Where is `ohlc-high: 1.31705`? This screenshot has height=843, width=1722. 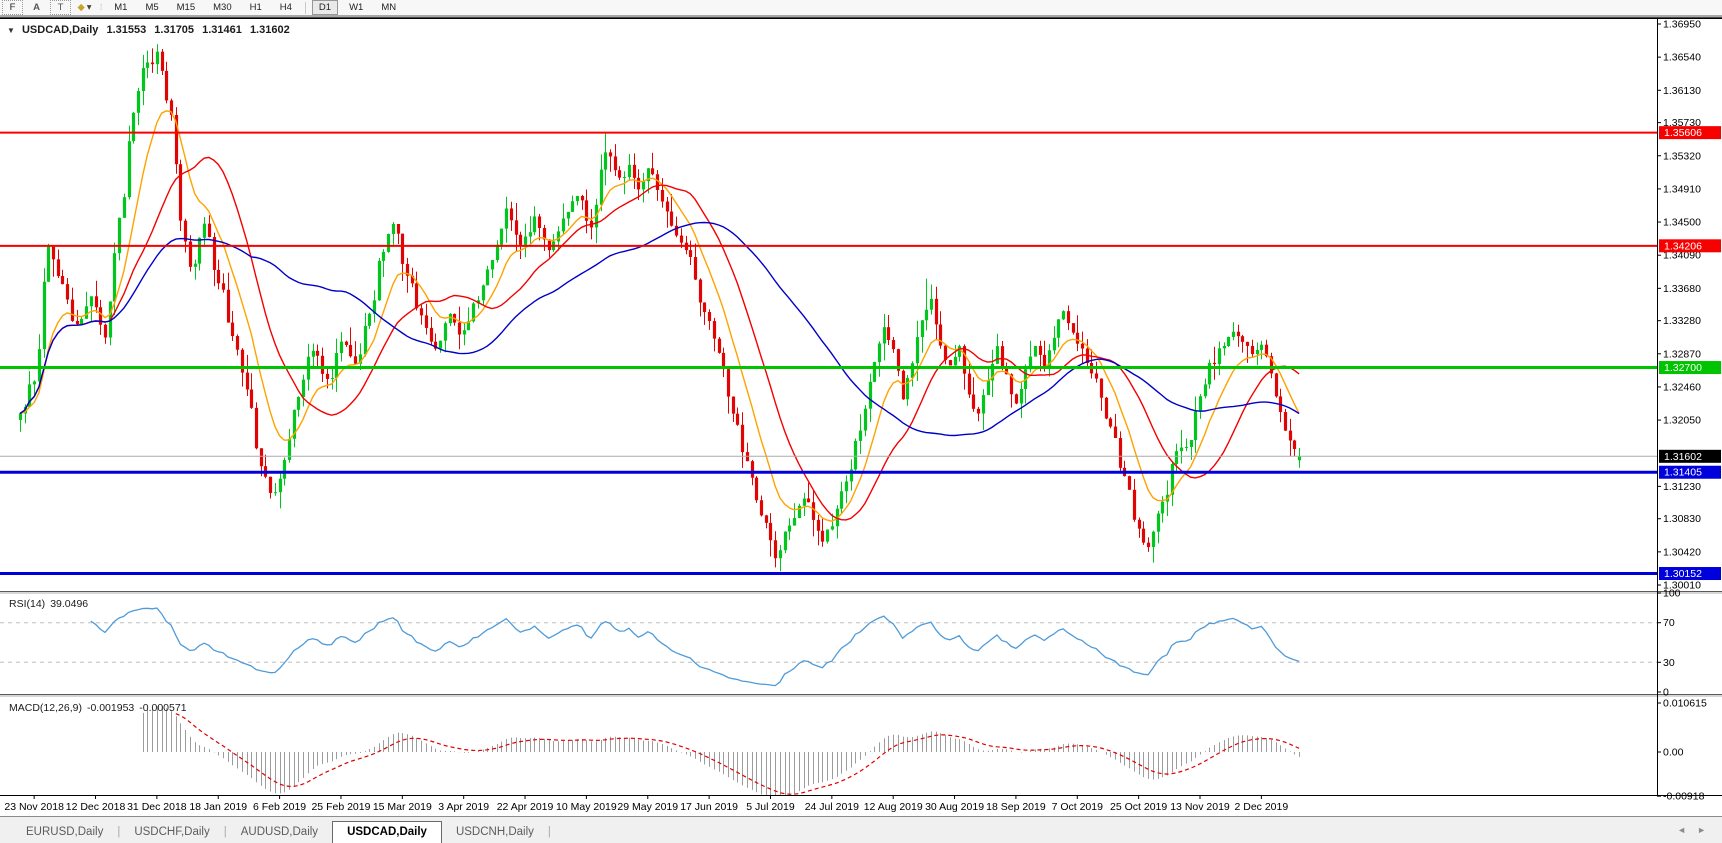 ohlc-high: 1.31705 is located at coordinates (174, 30).